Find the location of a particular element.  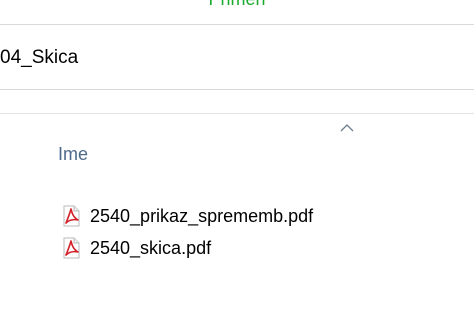

file-name: 2540_skica.pdf is located at coordinates (151, 248).